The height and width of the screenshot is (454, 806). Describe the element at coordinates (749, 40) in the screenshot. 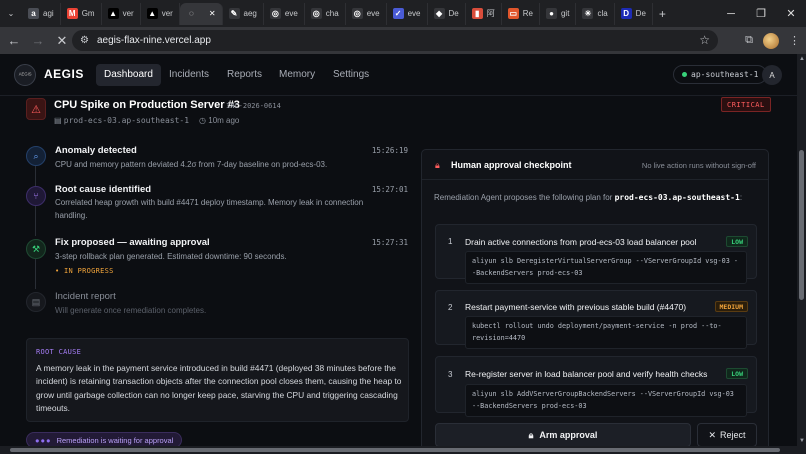

I see `extensions-icon: ⧉` at that location.